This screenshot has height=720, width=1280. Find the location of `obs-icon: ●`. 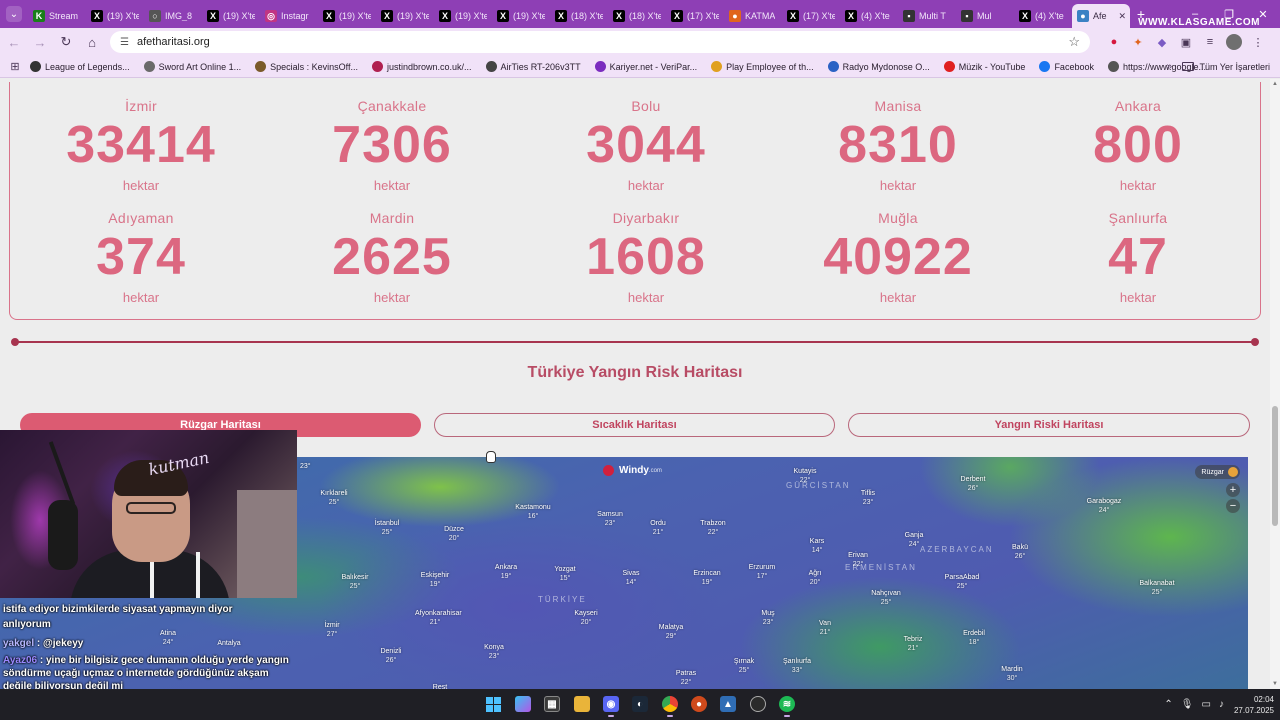

obs-icon: ● is located at coordinates (699, 704).